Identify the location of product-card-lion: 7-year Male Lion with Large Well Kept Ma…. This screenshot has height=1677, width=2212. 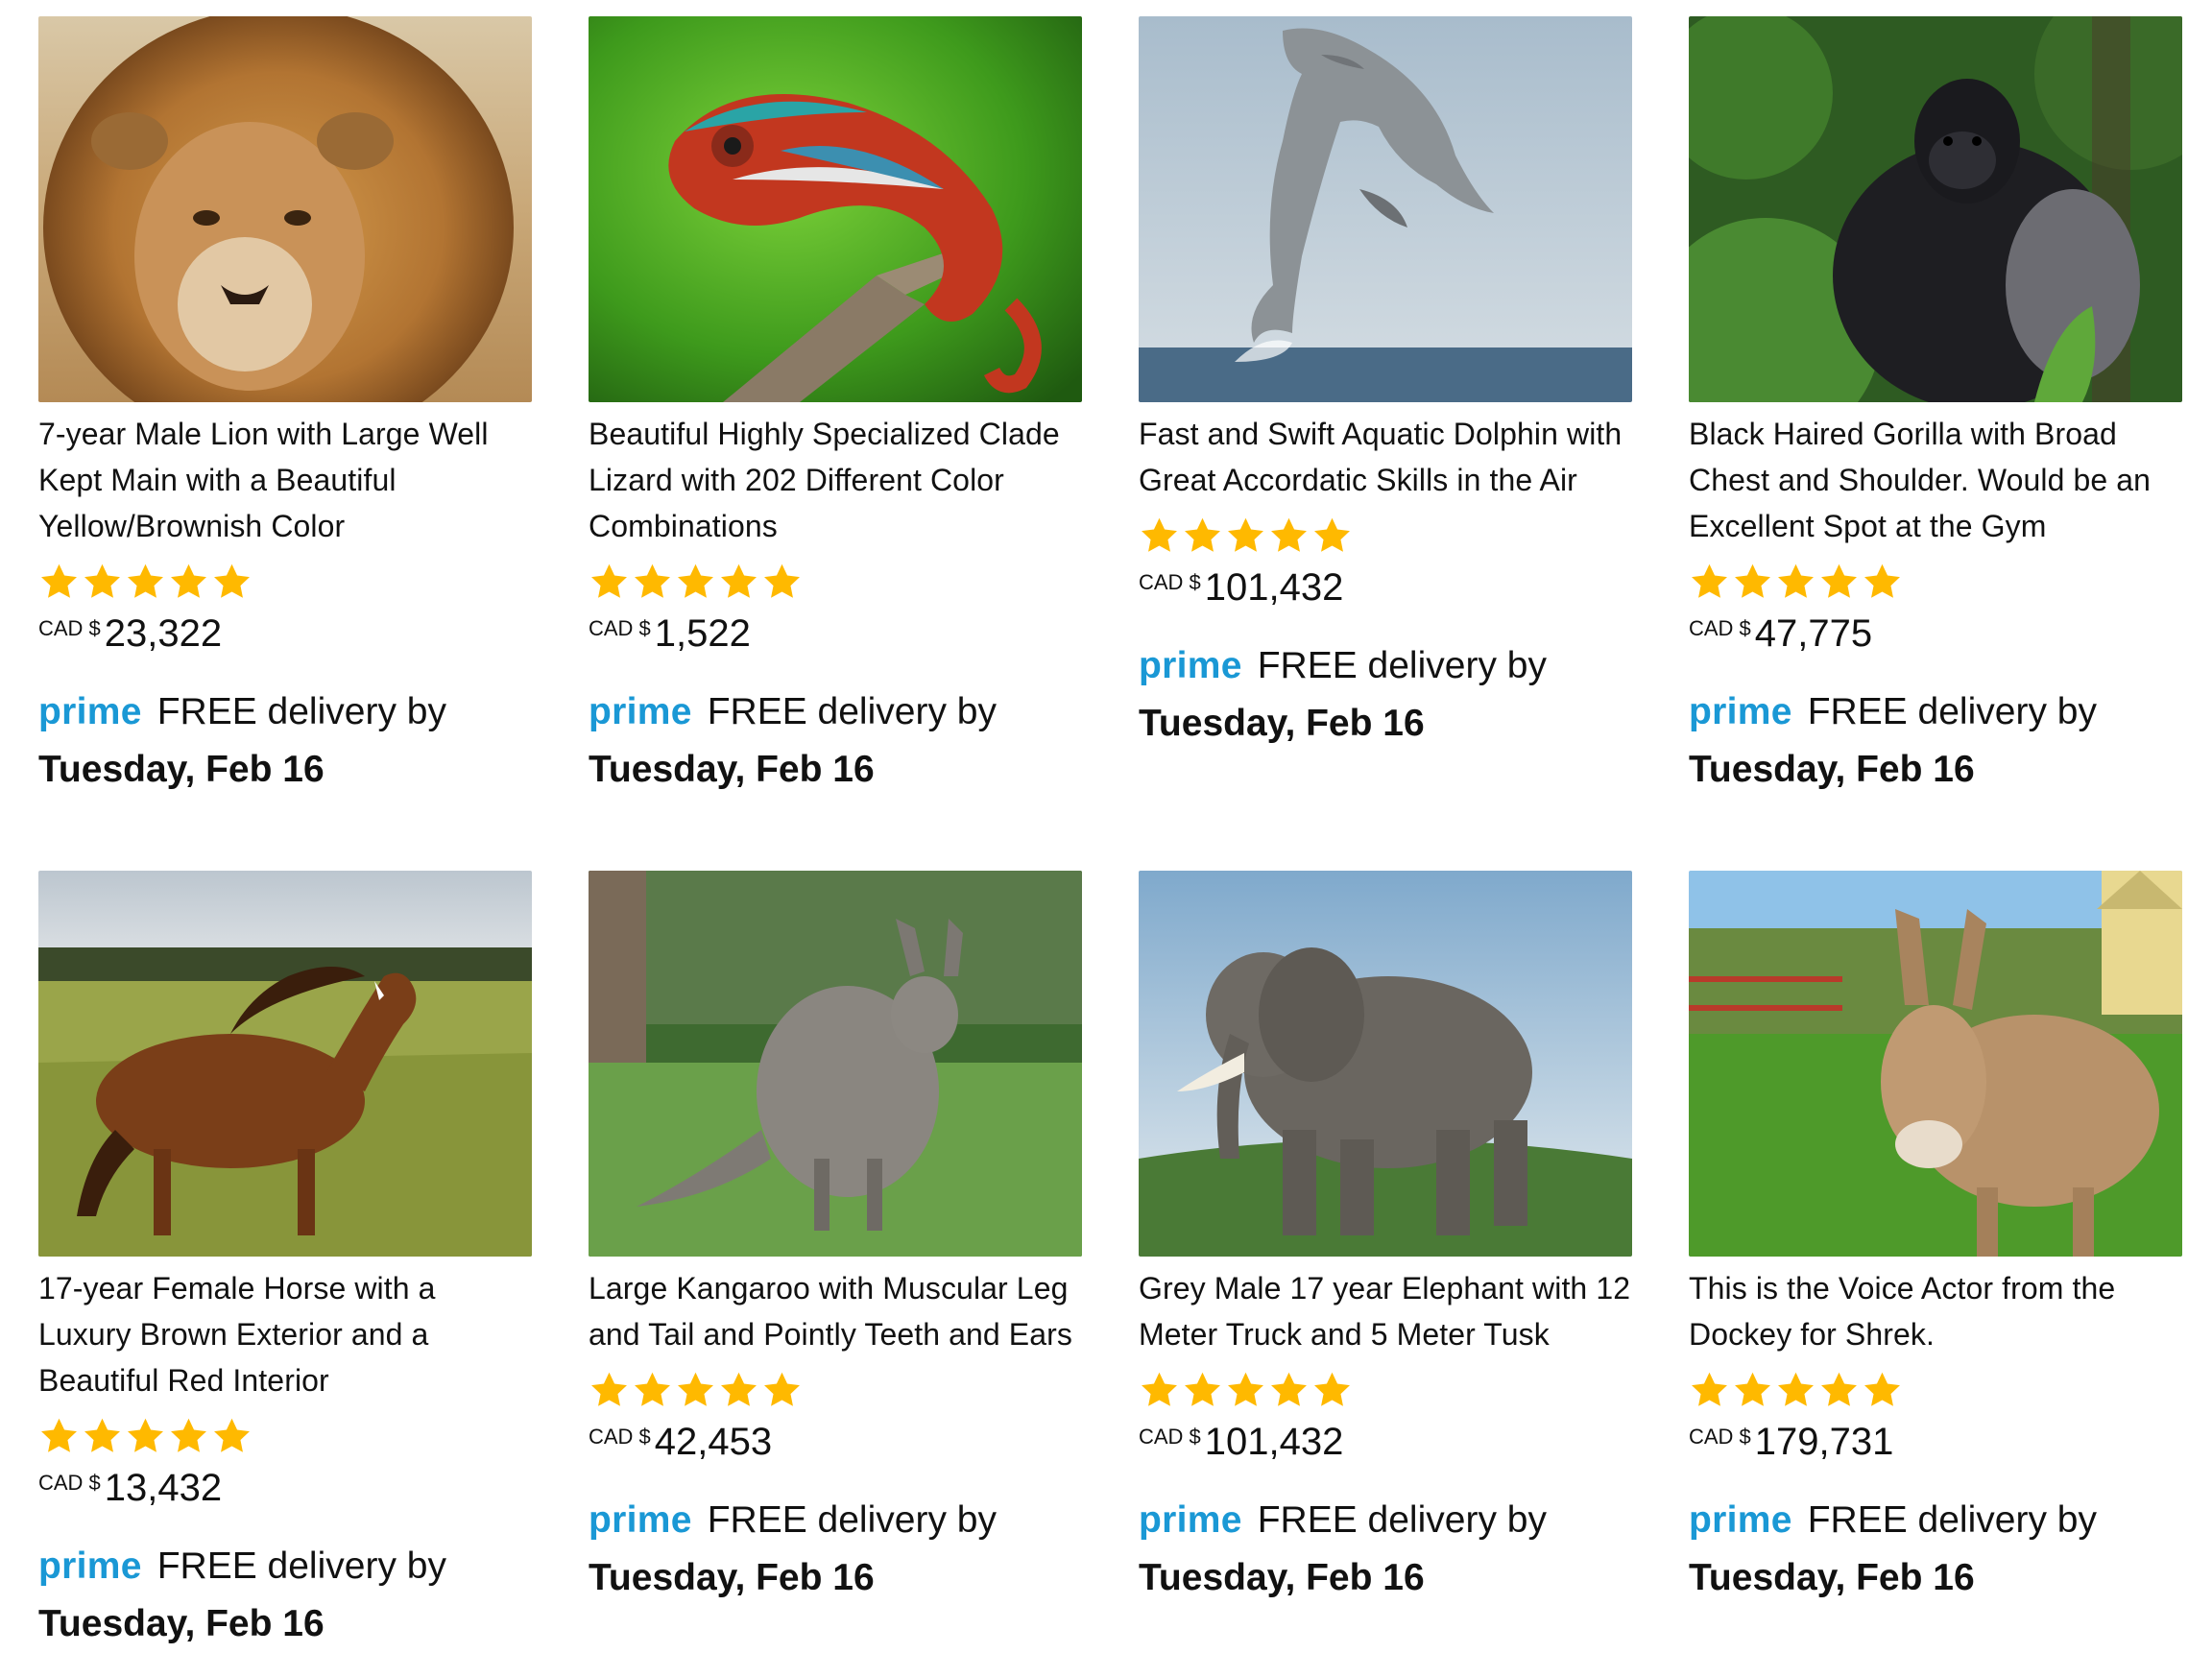
(285, 443).